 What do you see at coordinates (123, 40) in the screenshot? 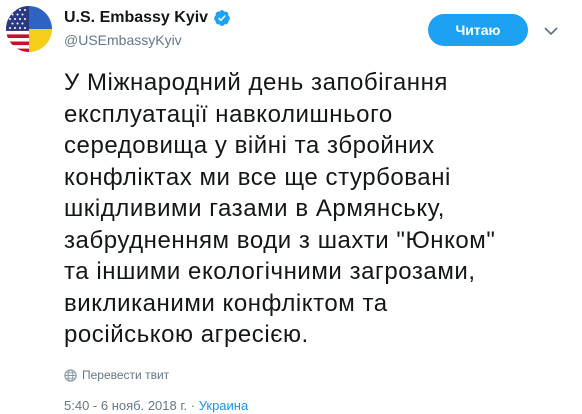
I see `author-handle: @USEmbassyKyiv` at bounding box center [123, 40].